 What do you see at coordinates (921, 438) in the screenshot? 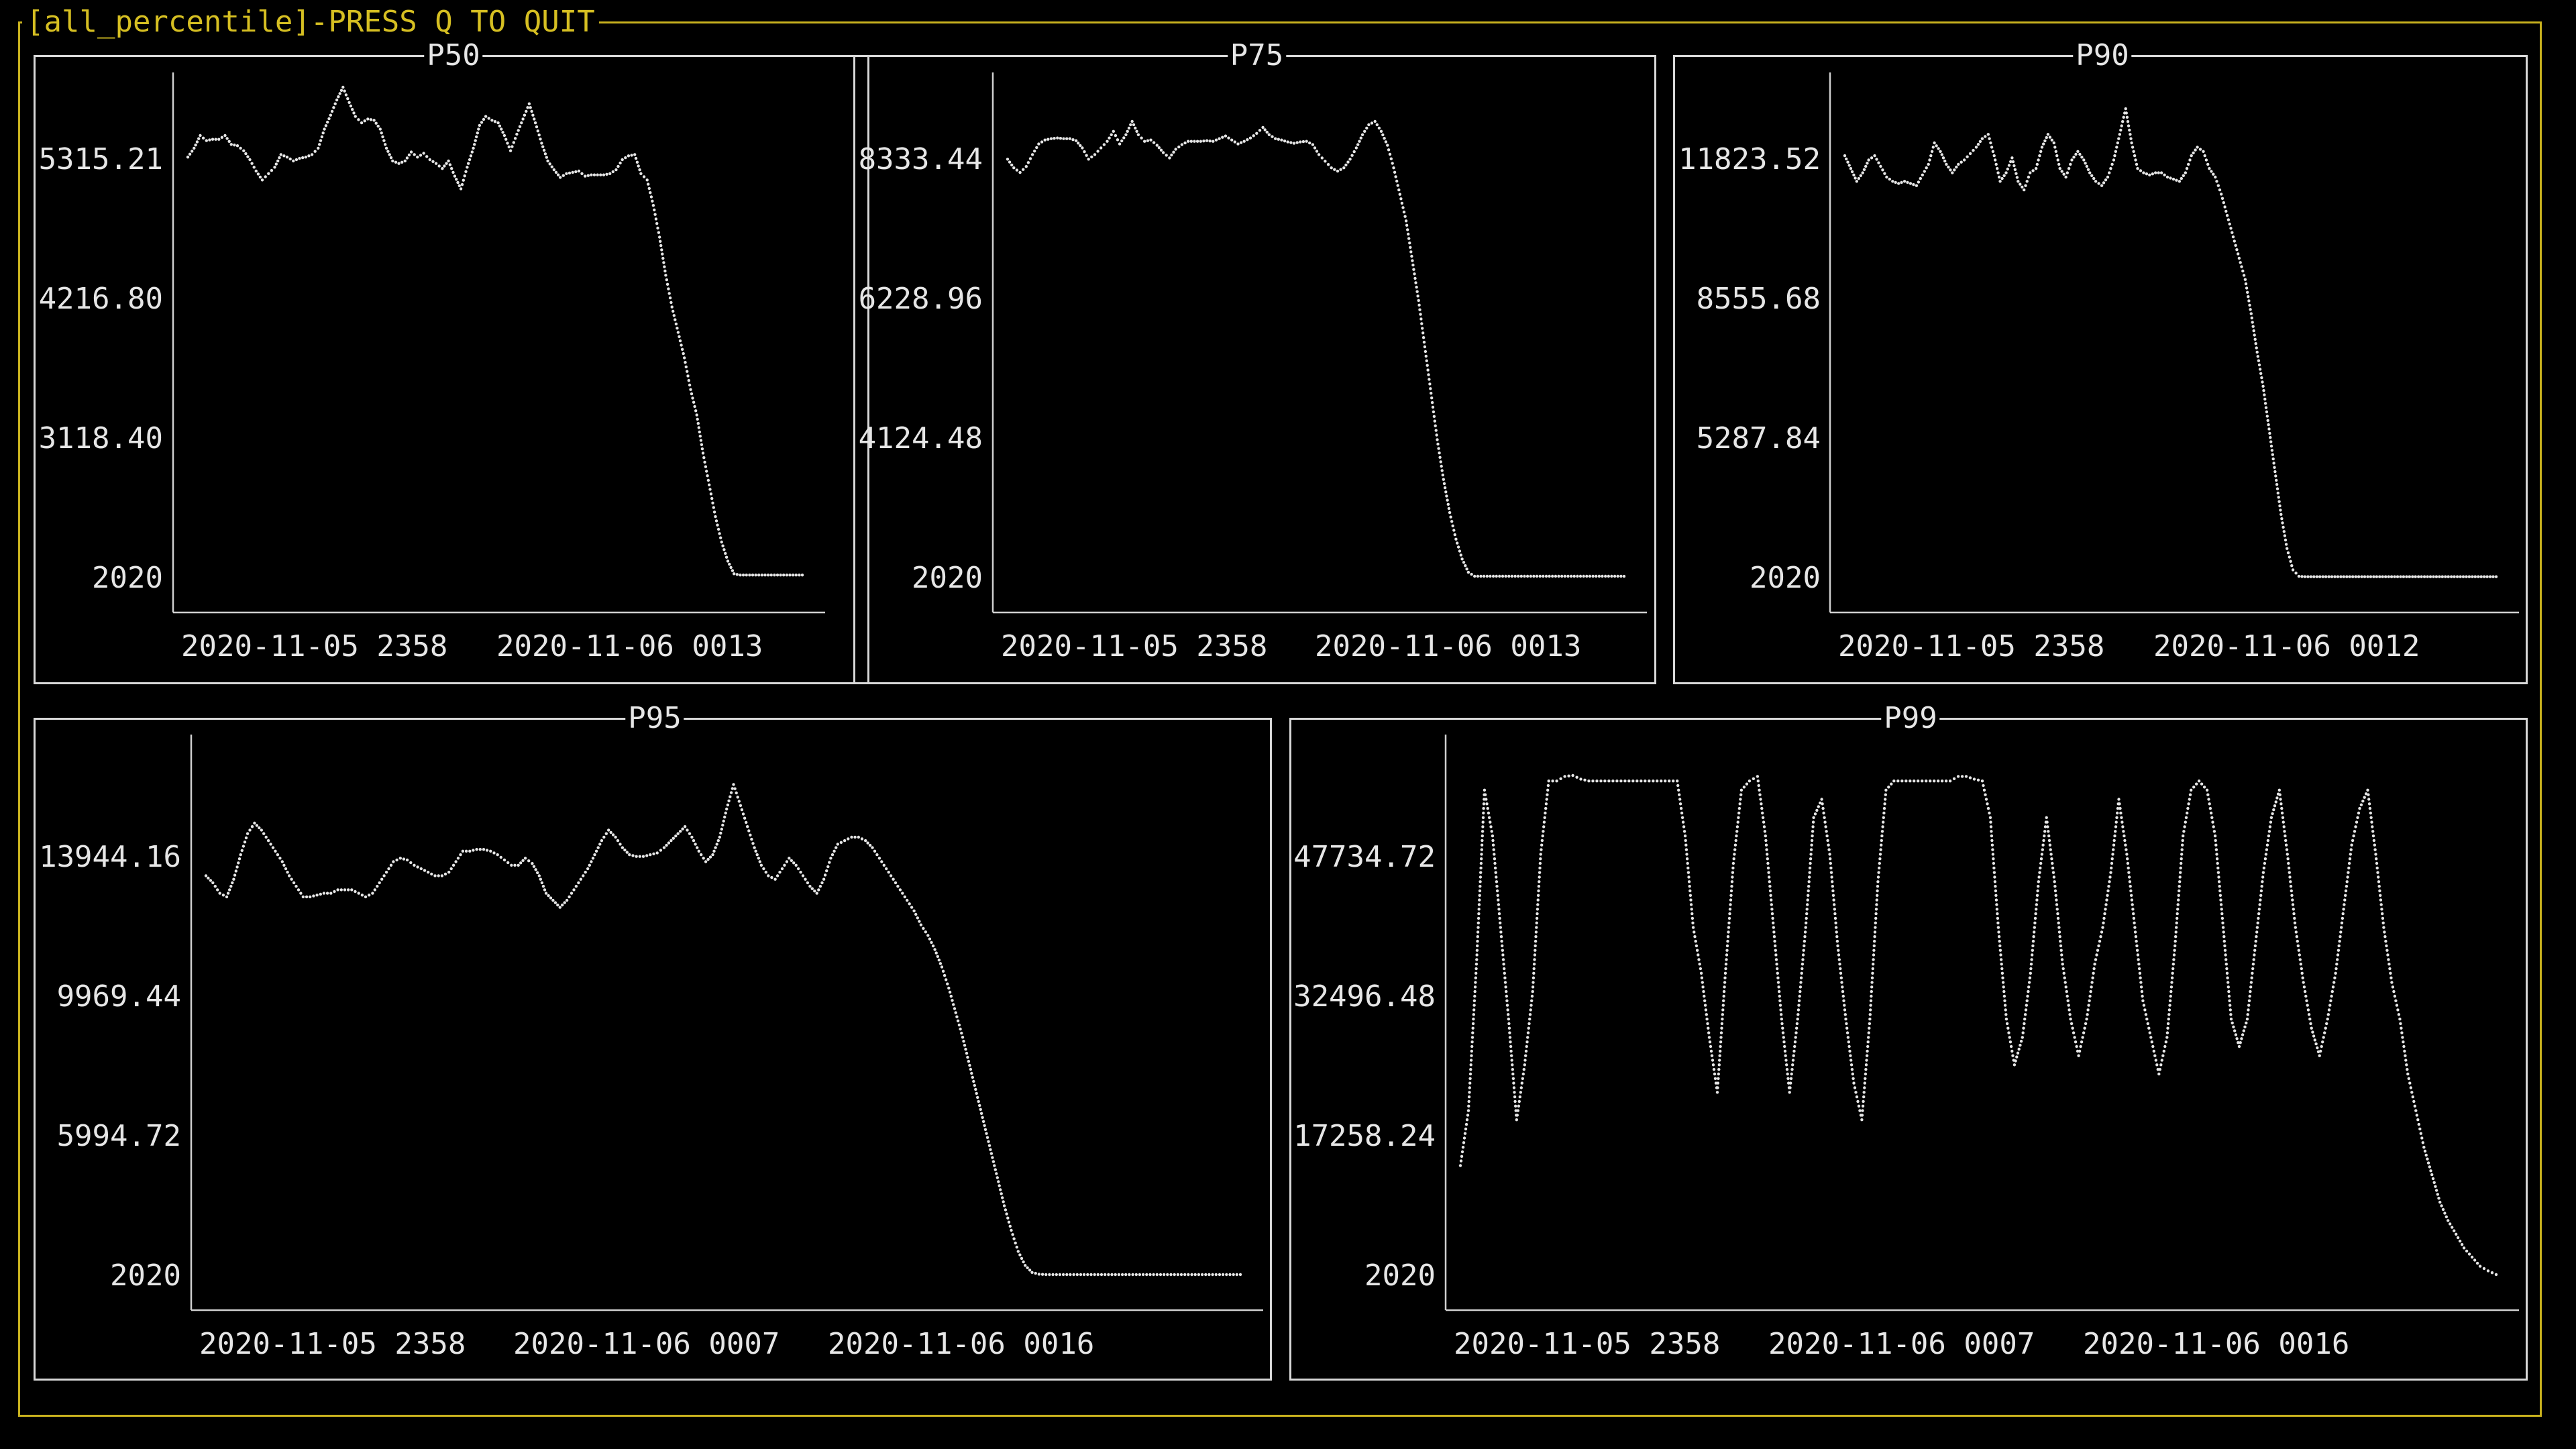
I see `y-tick-label: 4124.48` at bounding box center [921, 438].